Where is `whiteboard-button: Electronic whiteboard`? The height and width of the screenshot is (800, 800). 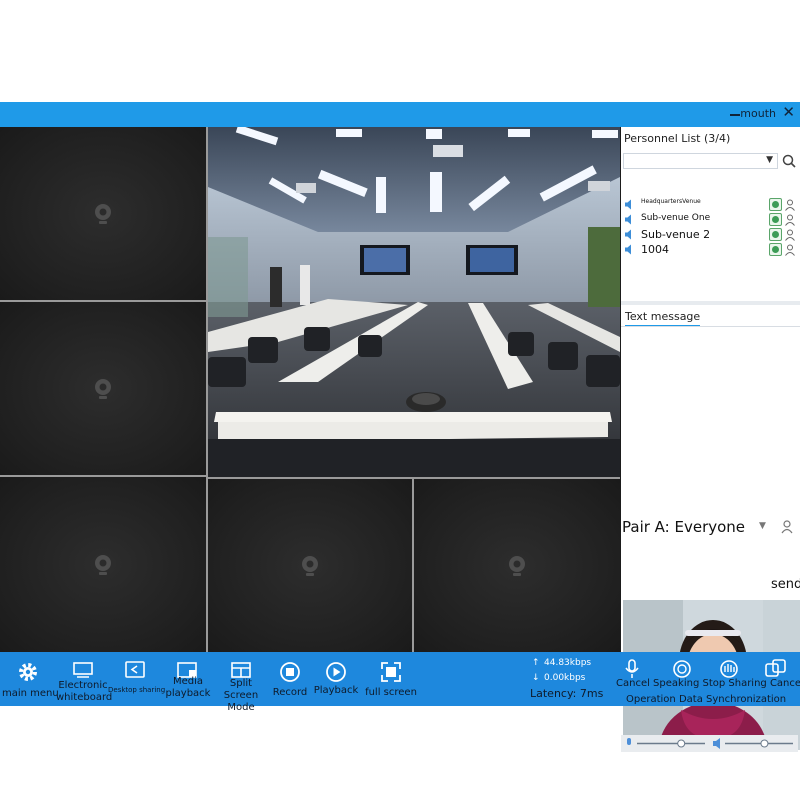
whiteboard-button: Electronic whiteboard is located at coordinates (84, 679).